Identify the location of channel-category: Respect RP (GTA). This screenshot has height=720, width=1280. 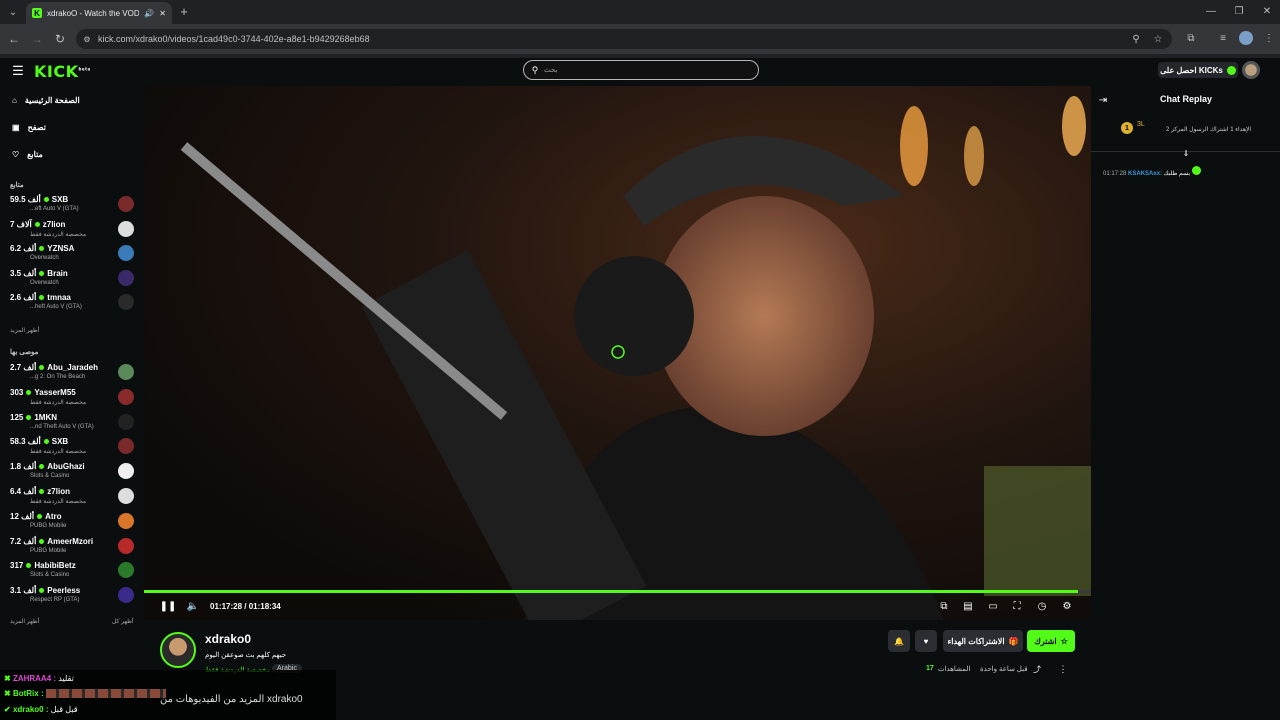
(55, 600).